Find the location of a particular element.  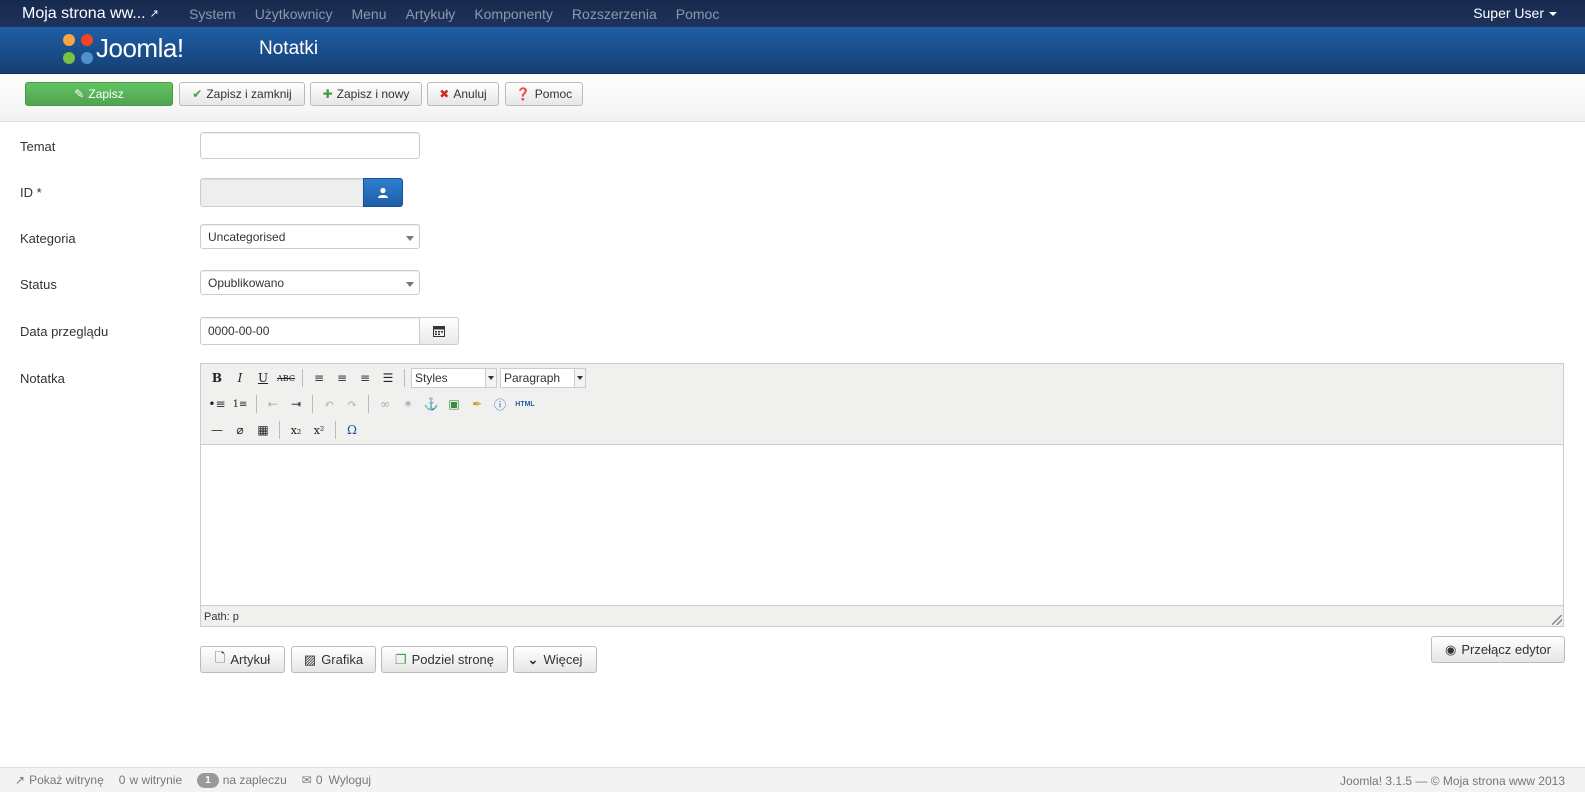

dropdown-arrow-icon is located at coordinates (579, 378).